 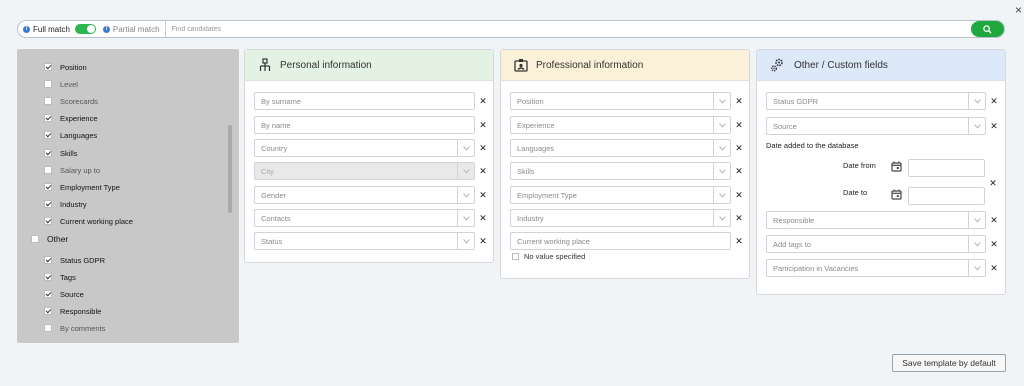 What do you see at coordinates (65, 67) in the screenshot?
I see `sidebar-item-position: Position` at bounding box center [65, 67].